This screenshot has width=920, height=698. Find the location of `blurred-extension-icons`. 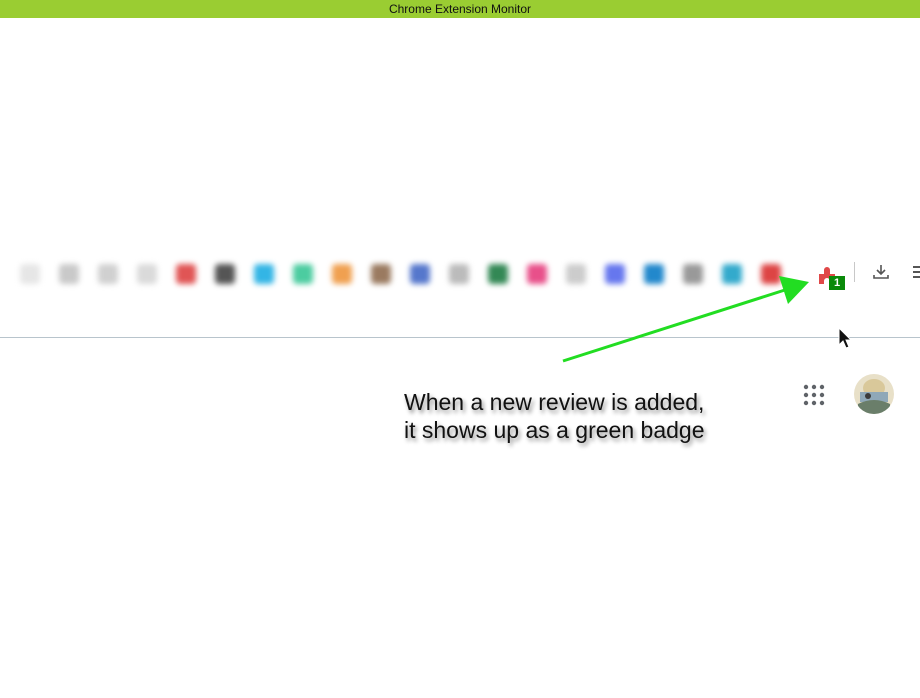

blurred-extension-icons is located at coordinates (412, 274).